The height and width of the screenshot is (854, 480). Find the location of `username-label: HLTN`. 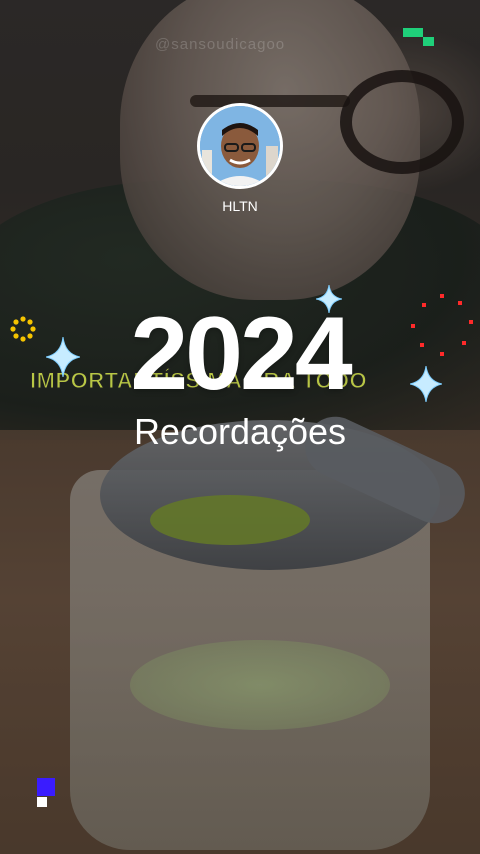

username-label: HLTN is located at coordinates (240, 206).